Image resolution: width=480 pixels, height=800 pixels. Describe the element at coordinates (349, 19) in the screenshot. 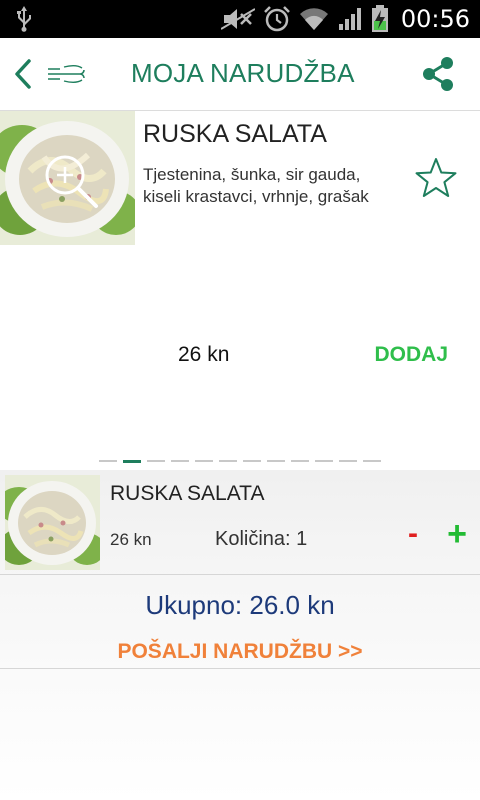

I see `signal-icon` at that location.